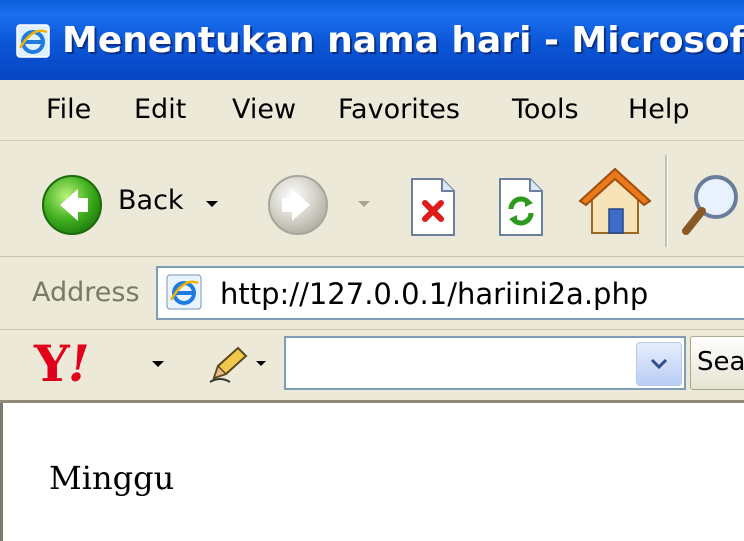  Describe the element at coordinates (72, 205) in the screenshot. I see `back-arrow-icon` at that location.